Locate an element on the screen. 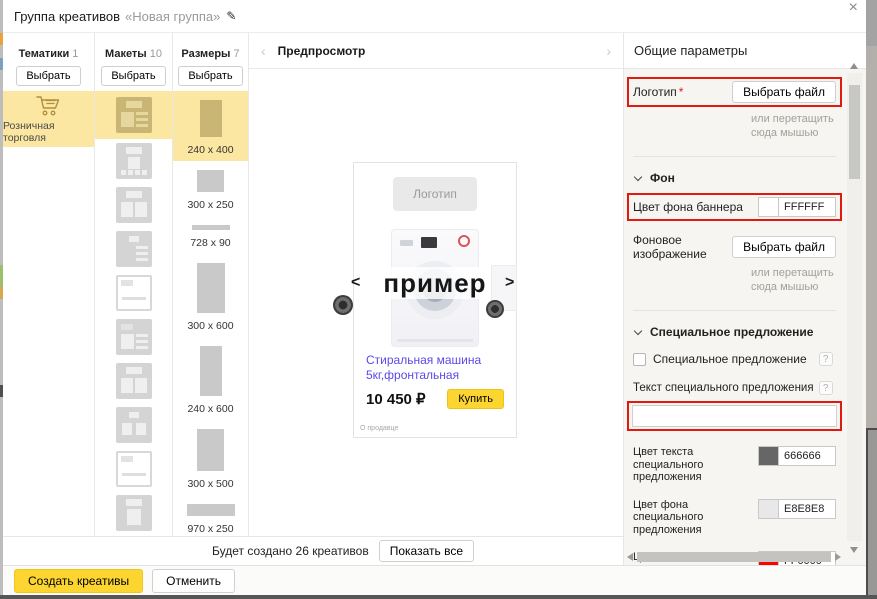 This screenshot has width=877, height=599. creatives-summary-bar: Будет создано 26 креативов Показать все is located at coordinates (313, 550).